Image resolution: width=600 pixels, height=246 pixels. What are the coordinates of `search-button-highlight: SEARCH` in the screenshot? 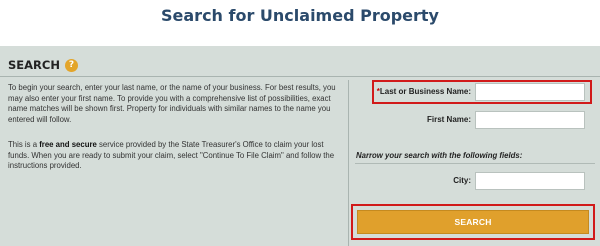 It's located at (473, 222).